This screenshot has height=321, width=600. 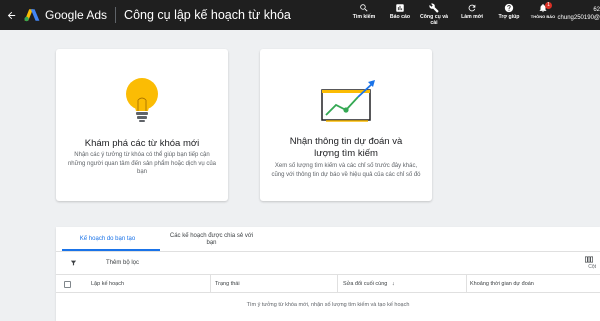 What do you see at coordinates (122, 263) in the screenshot?
I see `add-filter-button: Thêm bộ lọc` at bounding box center [122, 263].